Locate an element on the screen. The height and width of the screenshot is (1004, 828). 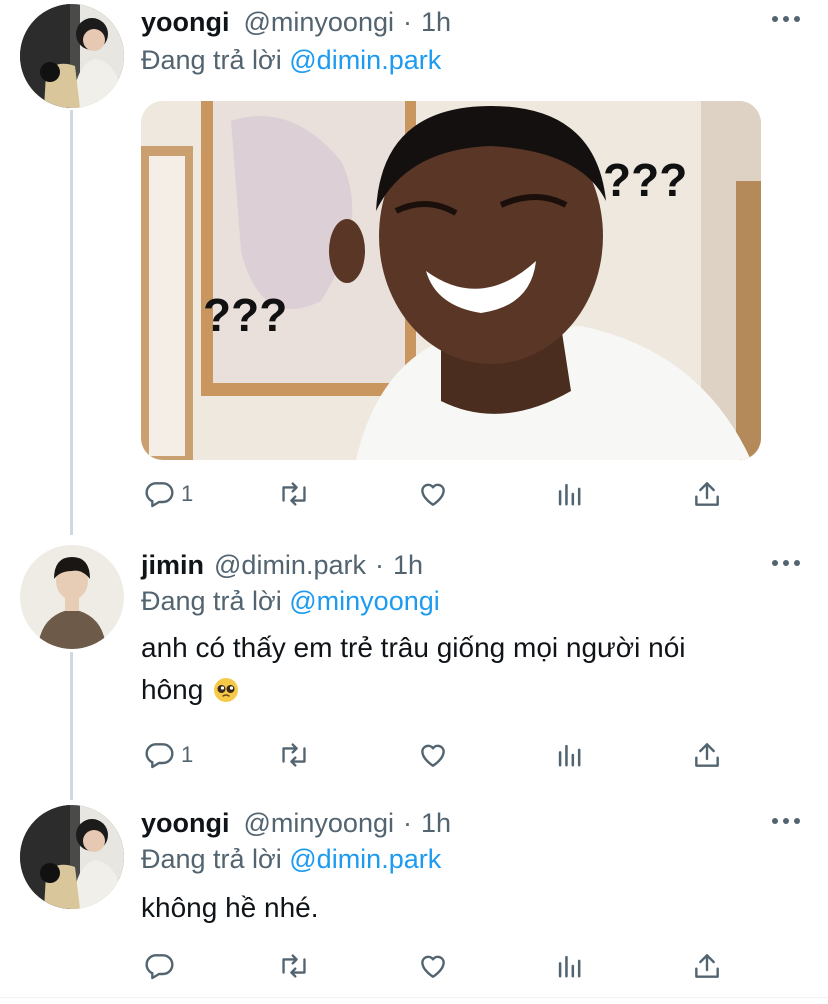
replying-to: Đang trả lời @minyoongi is located at coordinates (290, 601).